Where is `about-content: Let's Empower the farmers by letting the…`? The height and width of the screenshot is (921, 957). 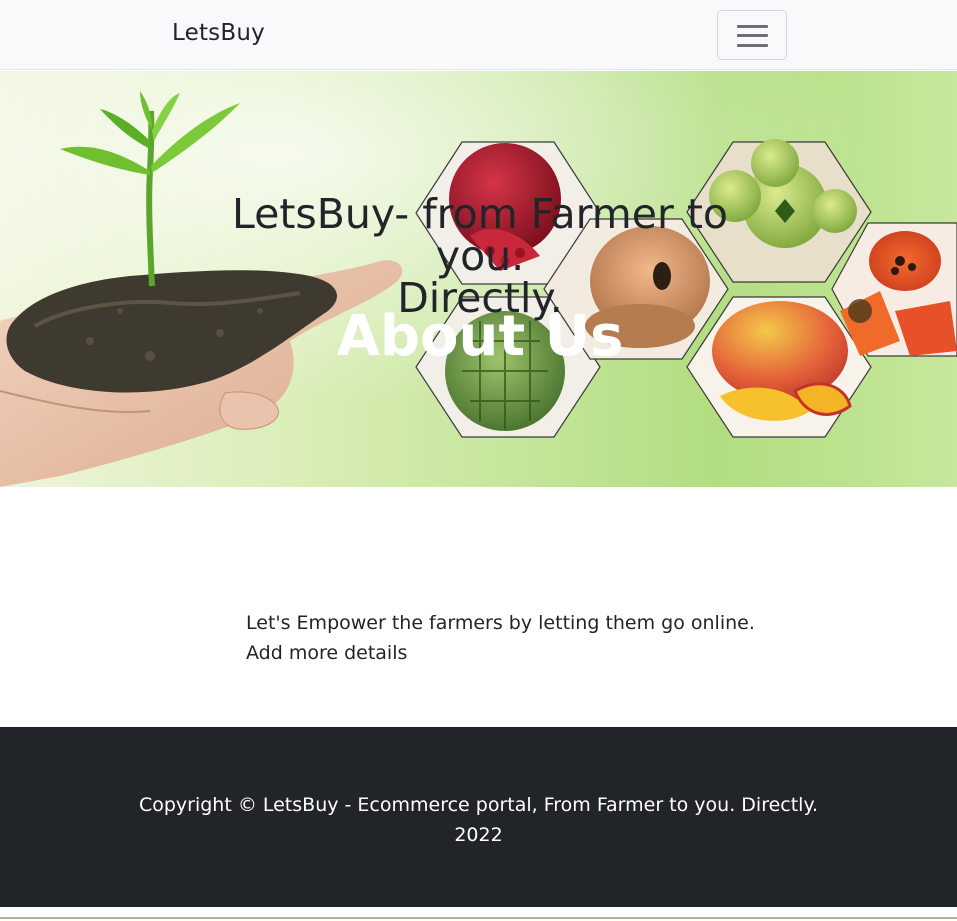 about-content: Let's Empower the farmers by letting the… is located at coordinates (546, 638).